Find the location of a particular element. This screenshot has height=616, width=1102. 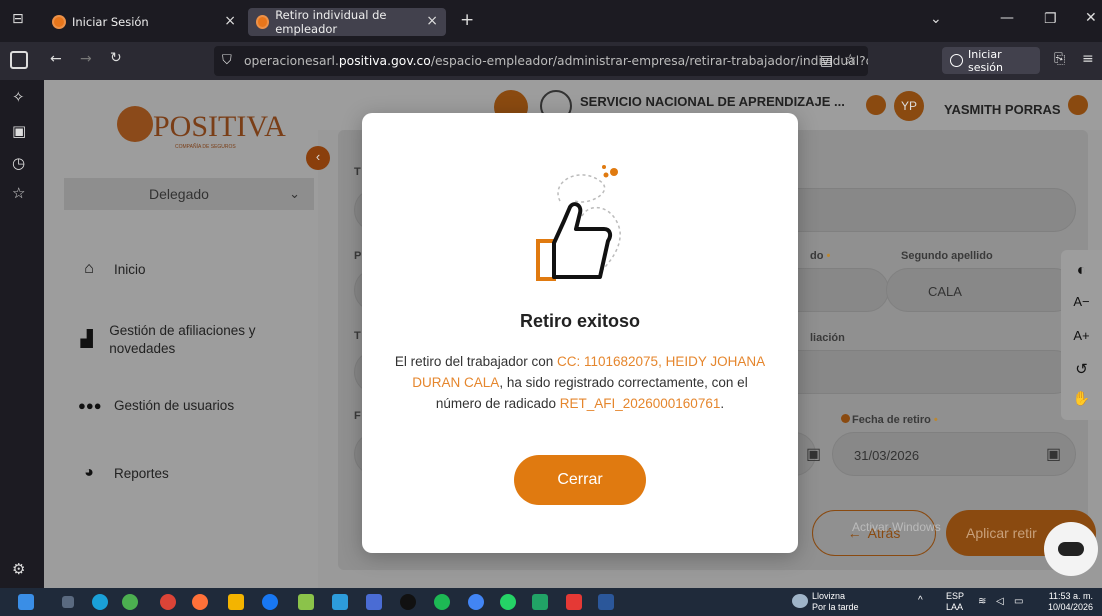

language-indicator: ESP LAA is located at coordinates (955, 602).